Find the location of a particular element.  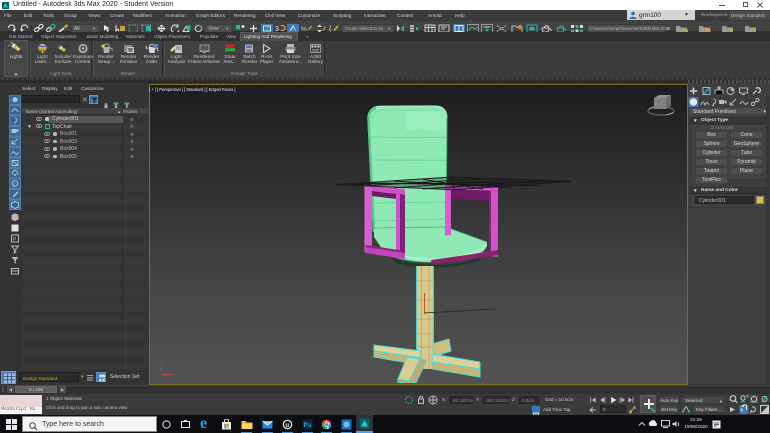

svg-text: C is located at coordinates (15, 184).